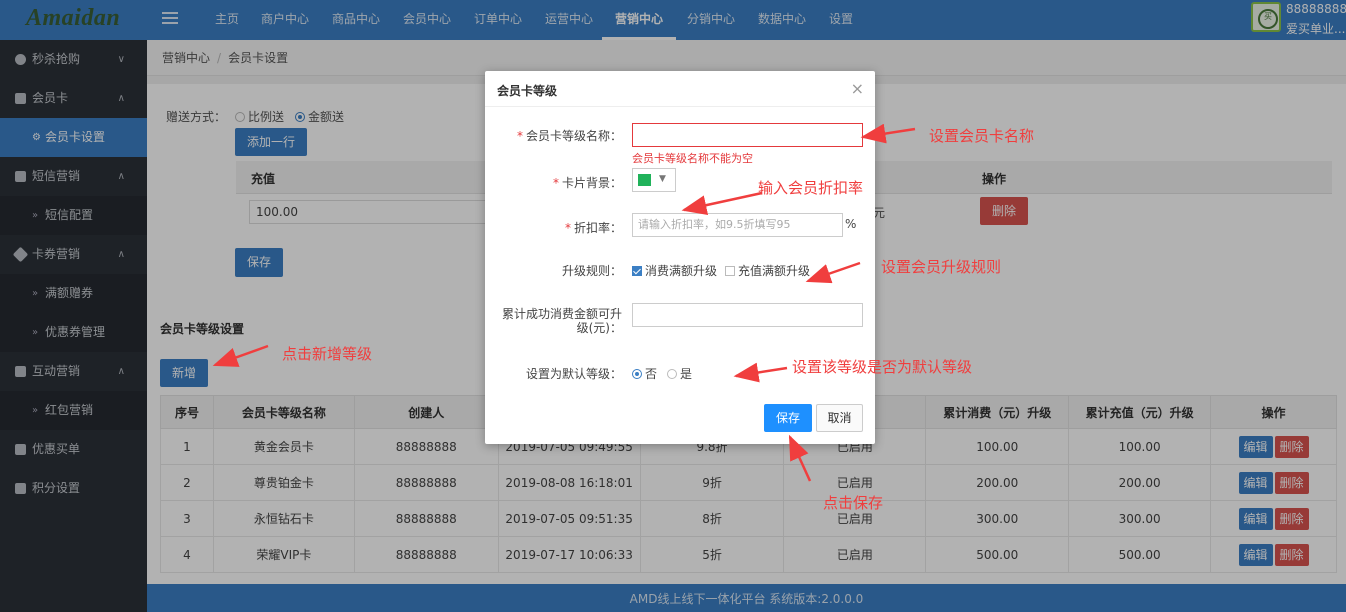 The image size is (1346, 612). What do you see at coordinates (882, 367) in the screenshot?
I see `annotation-set-default: 设置该等级是否为默认等级` at bounding box center [882, 367].